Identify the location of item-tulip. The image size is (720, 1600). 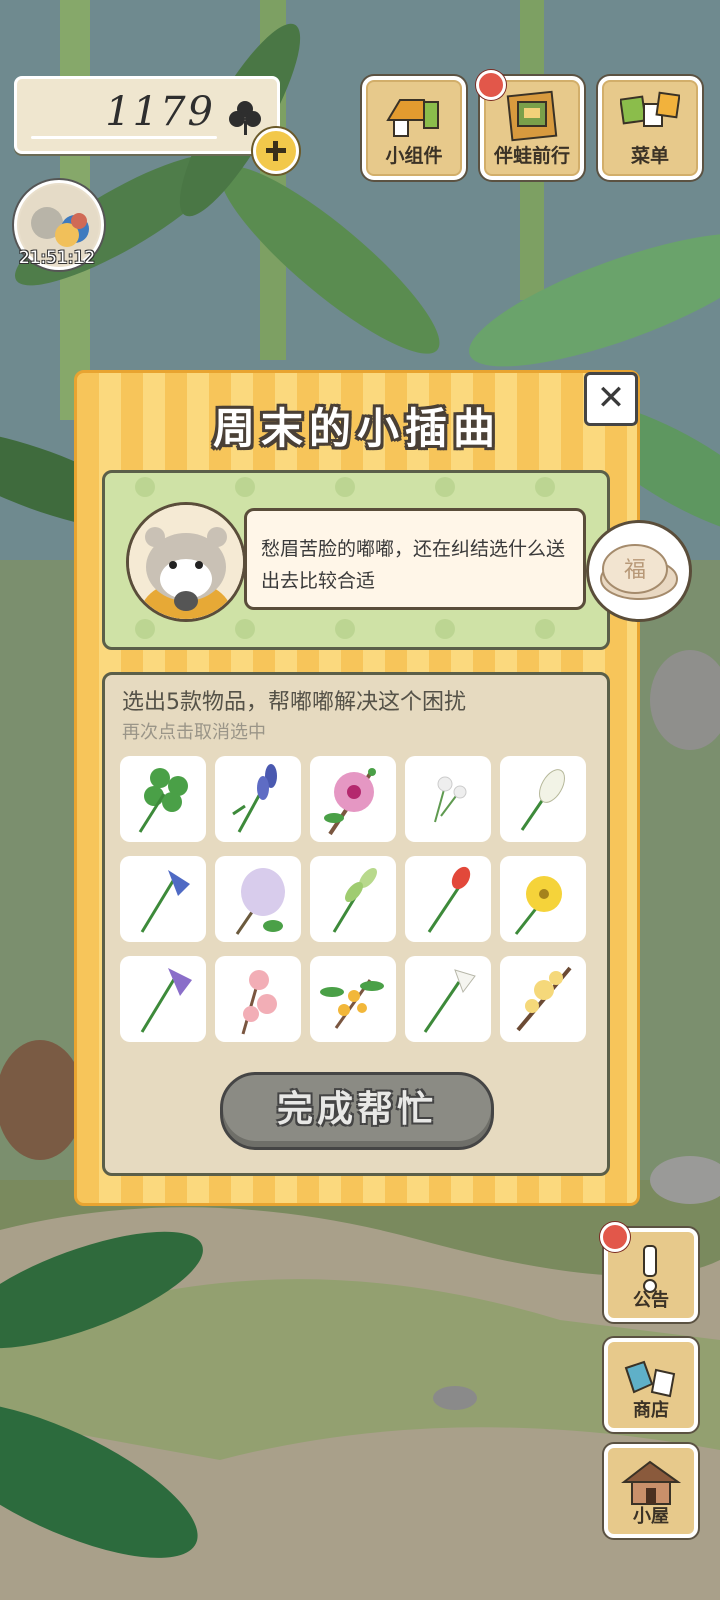
(448, 899).